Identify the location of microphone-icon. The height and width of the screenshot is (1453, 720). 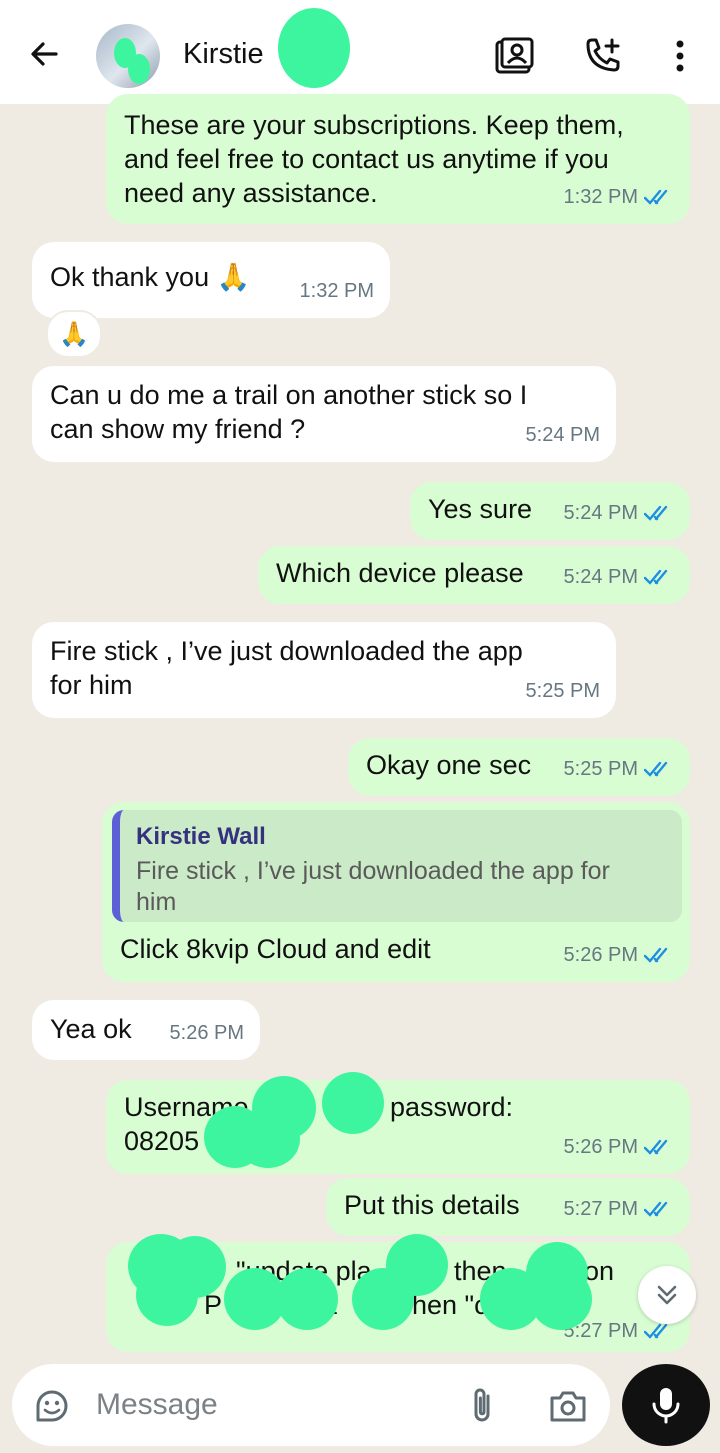
(666, 1406).